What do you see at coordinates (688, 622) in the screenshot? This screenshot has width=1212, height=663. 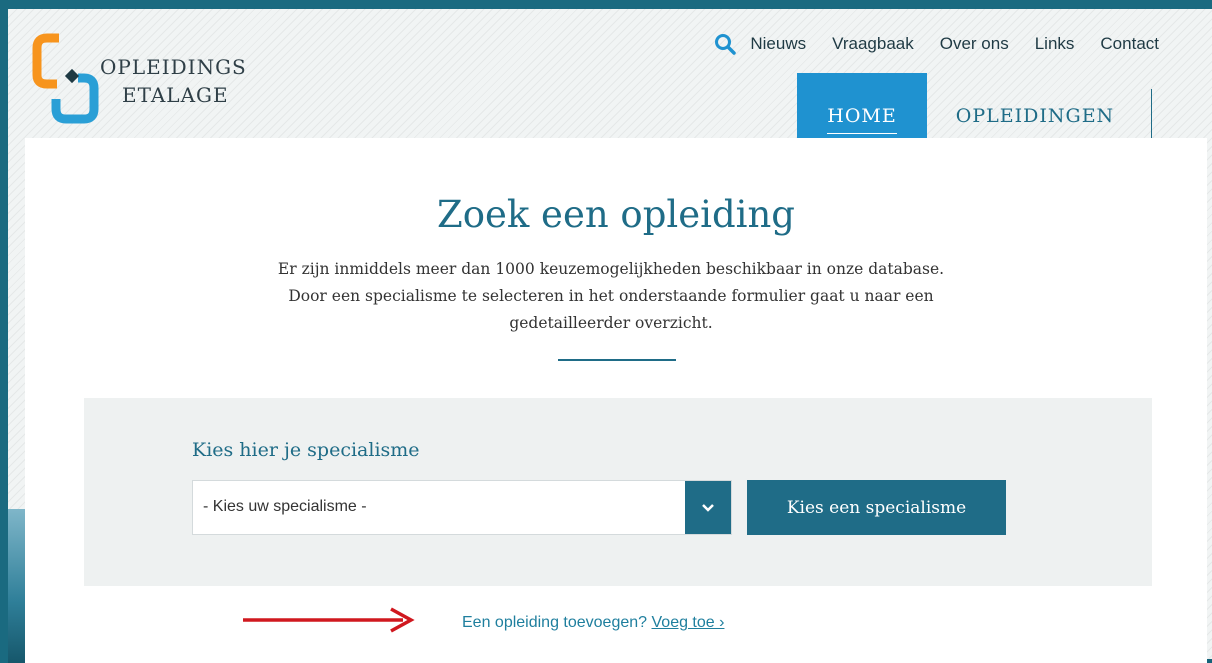 I see `add-course-link: Voeg toe ›` at bounding box center [688, 622].